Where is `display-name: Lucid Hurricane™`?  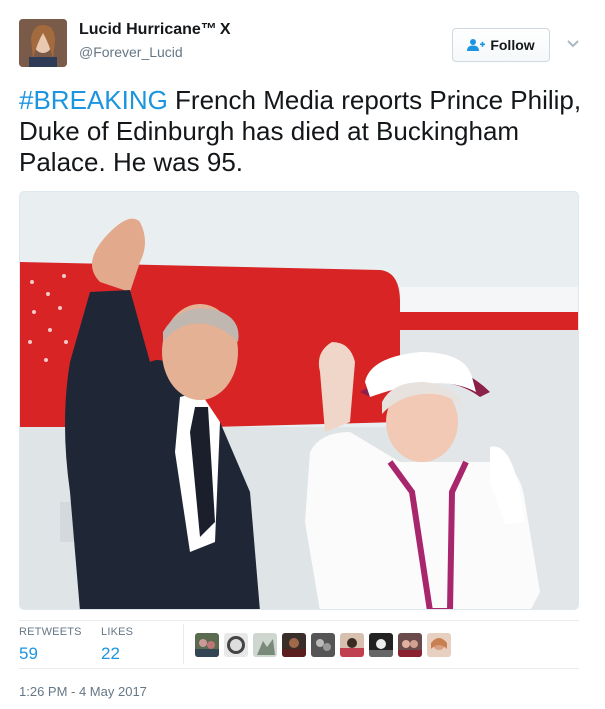 display-name: Lucid Hurricane™ is located at coordinates (148, 30).